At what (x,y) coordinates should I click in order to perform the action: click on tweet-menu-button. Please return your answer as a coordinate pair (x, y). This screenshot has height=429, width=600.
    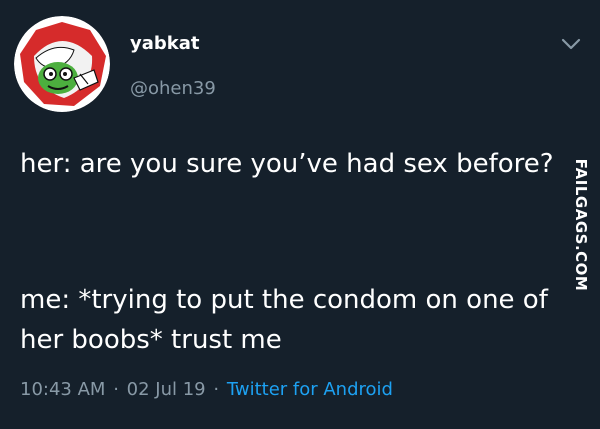
    Looking at the image, I should click on (571, 44).